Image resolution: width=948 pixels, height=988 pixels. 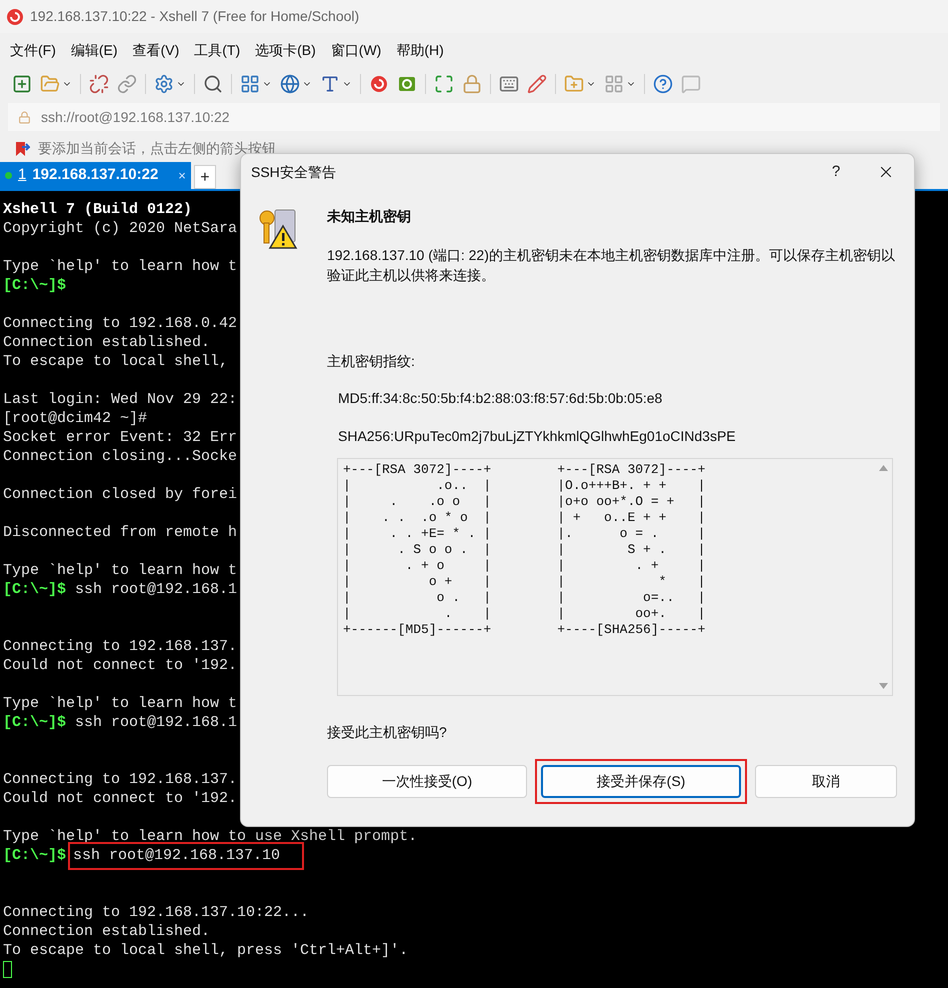 What do you see at coordinates (641, 781) in the screenshot?
I see `dialog-button: 接受并保存(S)` at bounding box center [641, 781].